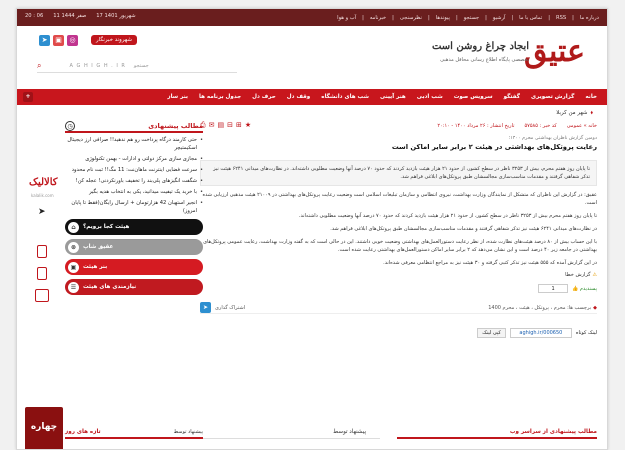 The width and height of the screenshot is (625, 450). I want to click on sidebar-title-bar: مطالب پیشنهادی ◷, so click(134, 127).